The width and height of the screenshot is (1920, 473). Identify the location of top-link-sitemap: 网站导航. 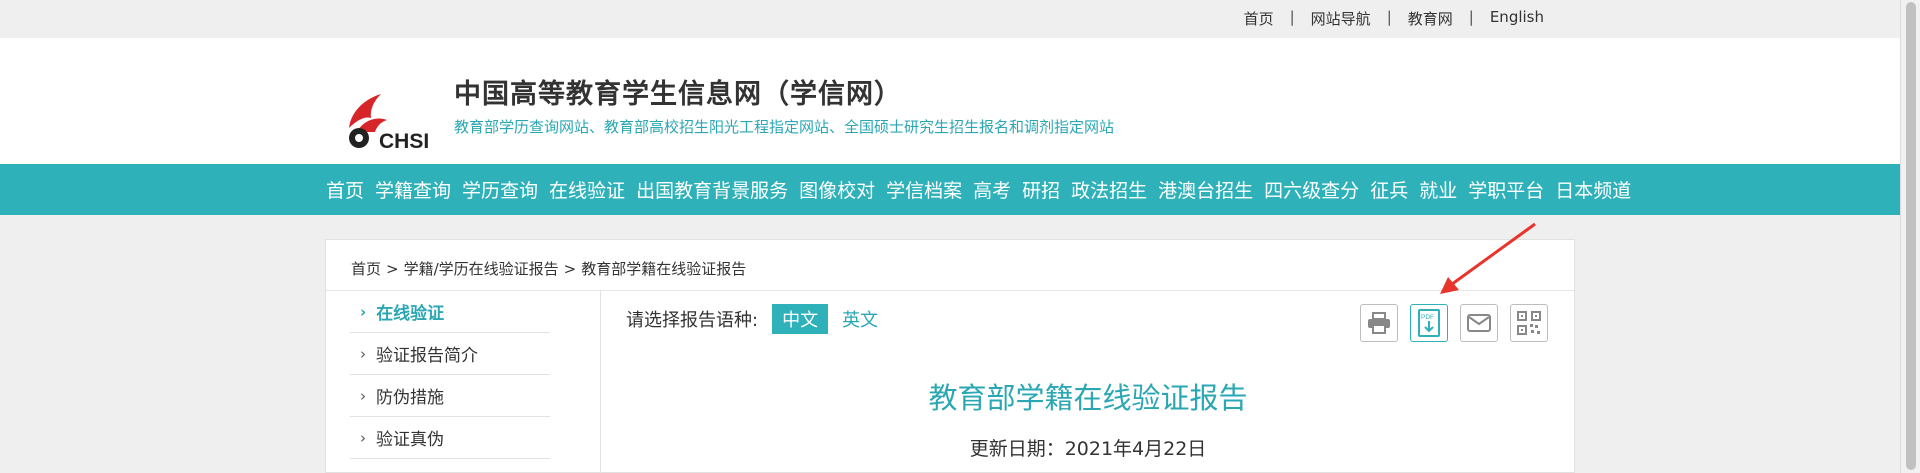
(1341, 18).